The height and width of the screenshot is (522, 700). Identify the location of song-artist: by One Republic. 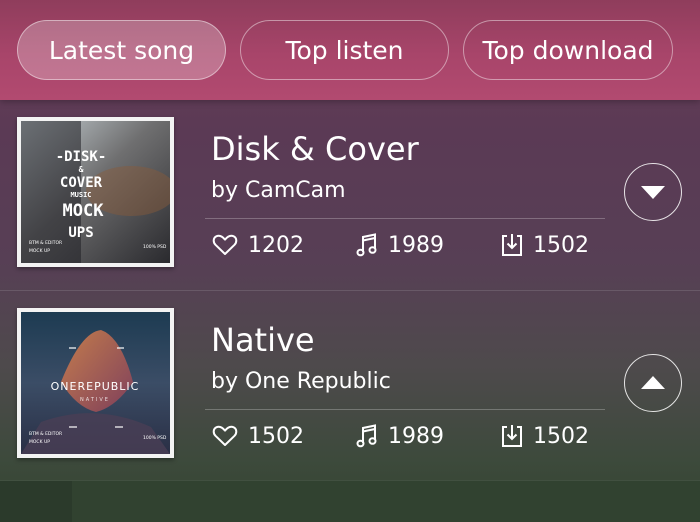
(301, 381).